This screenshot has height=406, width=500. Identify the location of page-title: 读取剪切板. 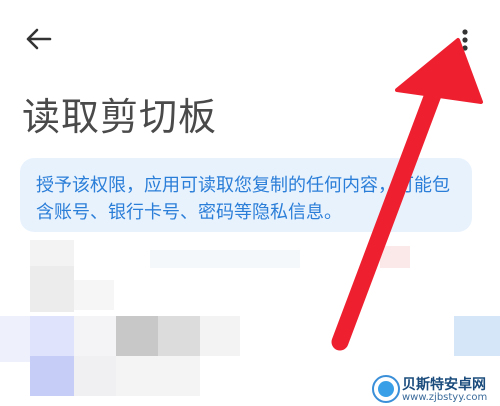
(120, 117).